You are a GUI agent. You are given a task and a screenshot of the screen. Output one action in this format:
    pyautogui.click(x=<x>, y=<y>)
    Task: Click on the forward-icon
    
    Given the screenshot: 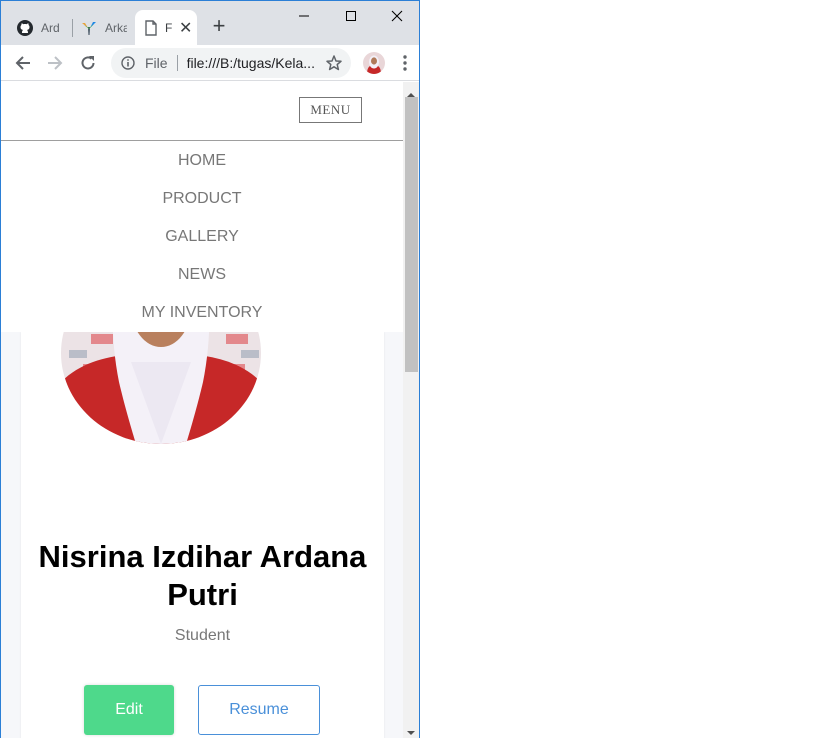 What is the action you would take?
    pyautogui.click(x=55, y=63)
    